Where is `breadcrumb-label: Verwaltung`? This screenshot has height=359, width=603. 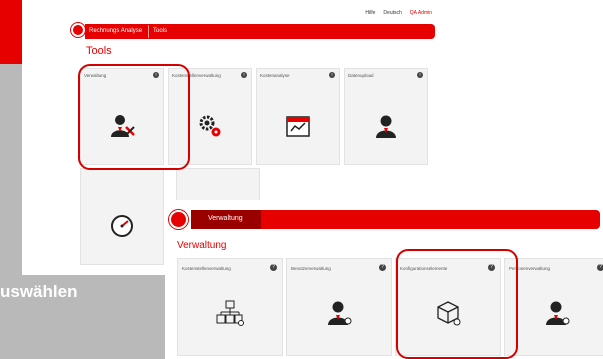 breadcrumb-label: Verwaltung is located at coordinates (225, 218).